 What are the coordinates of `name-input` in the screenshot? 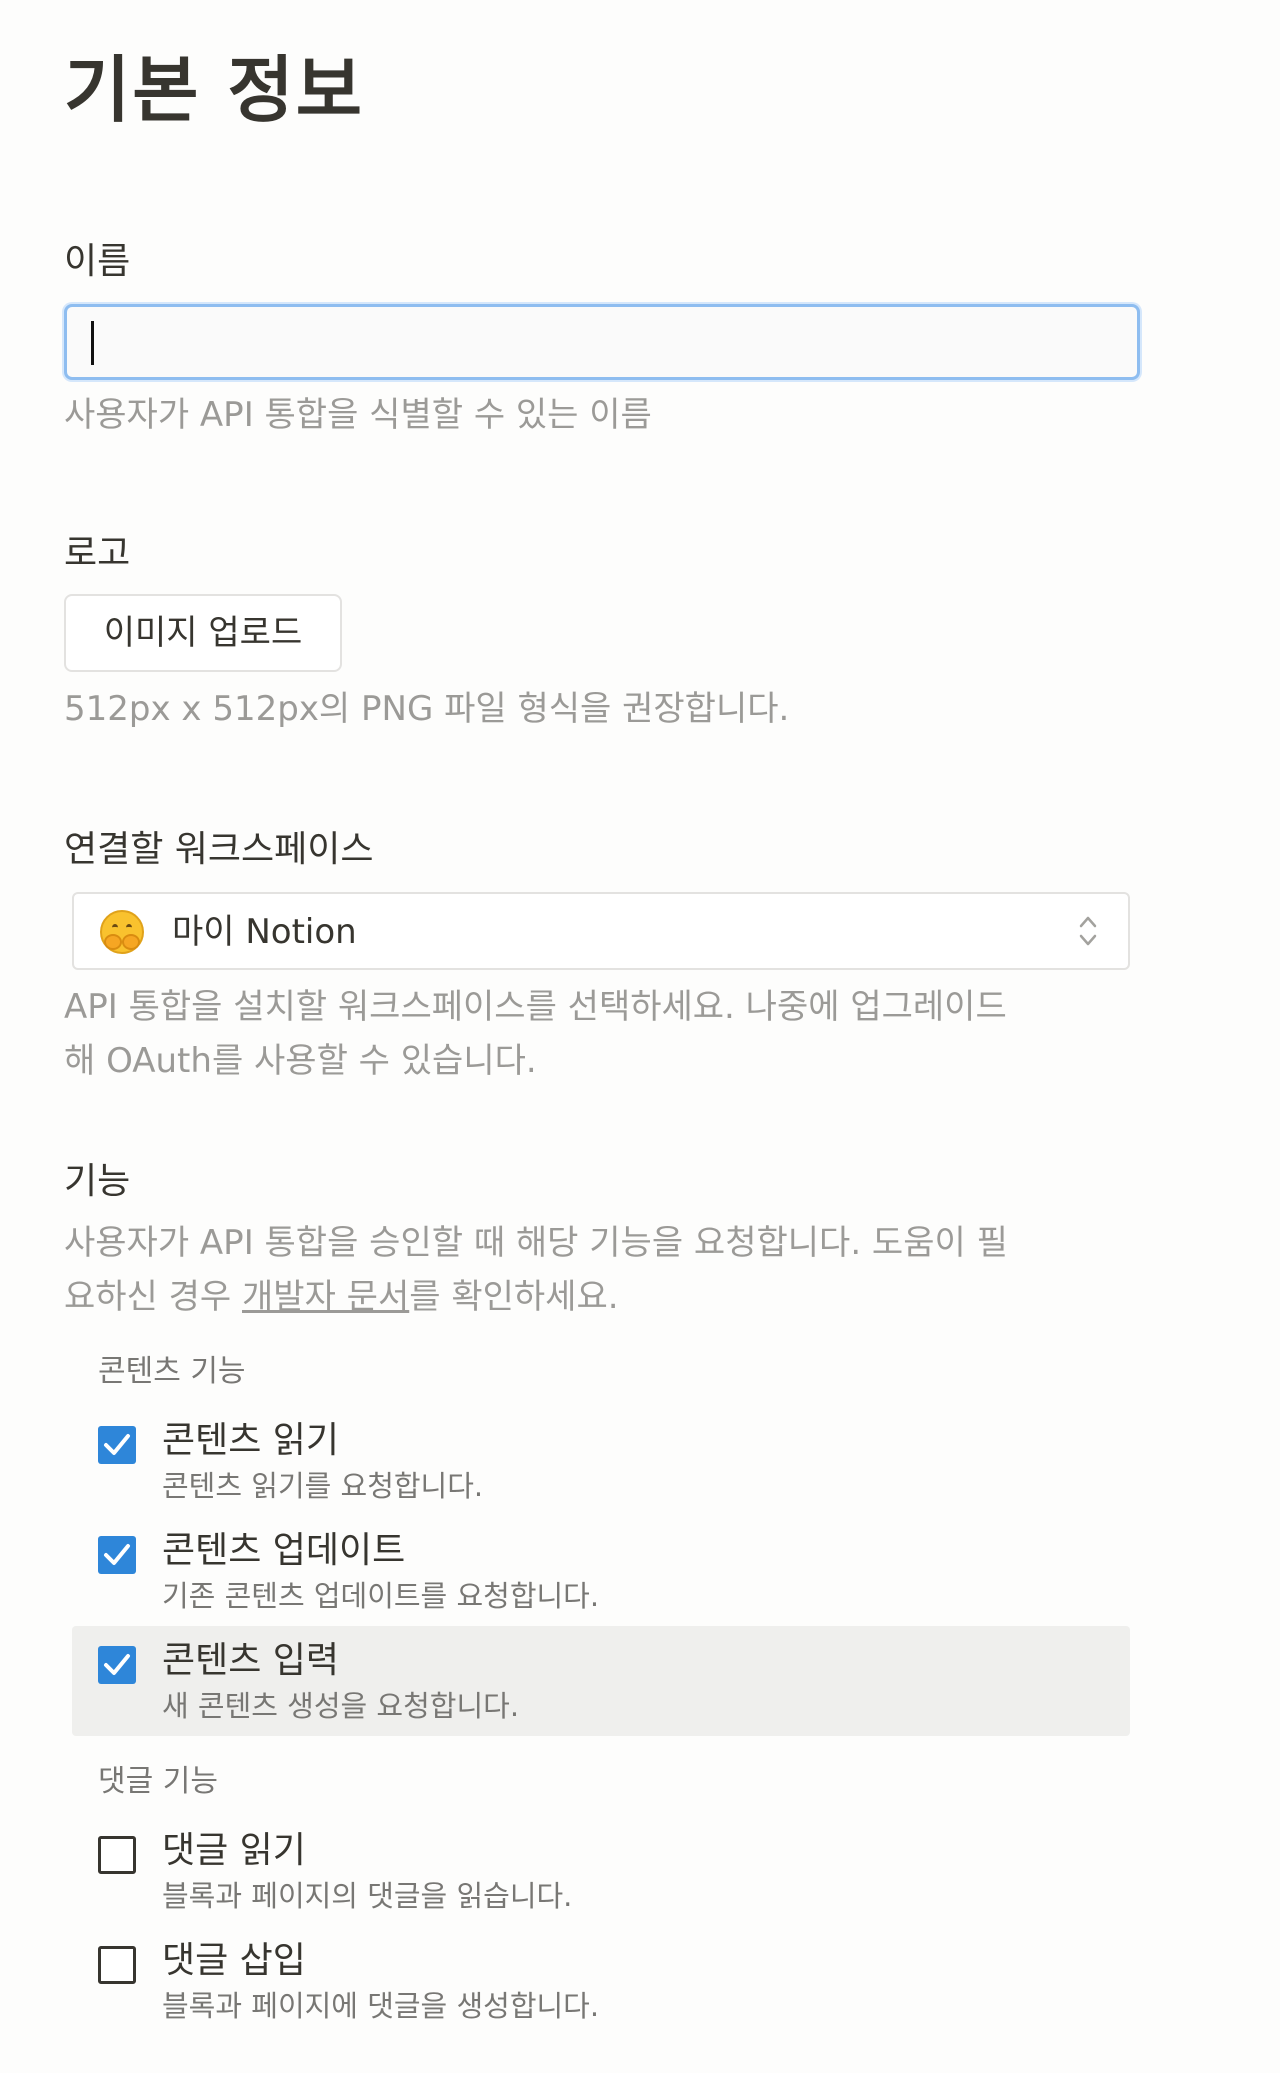 It's located at (602, 342).